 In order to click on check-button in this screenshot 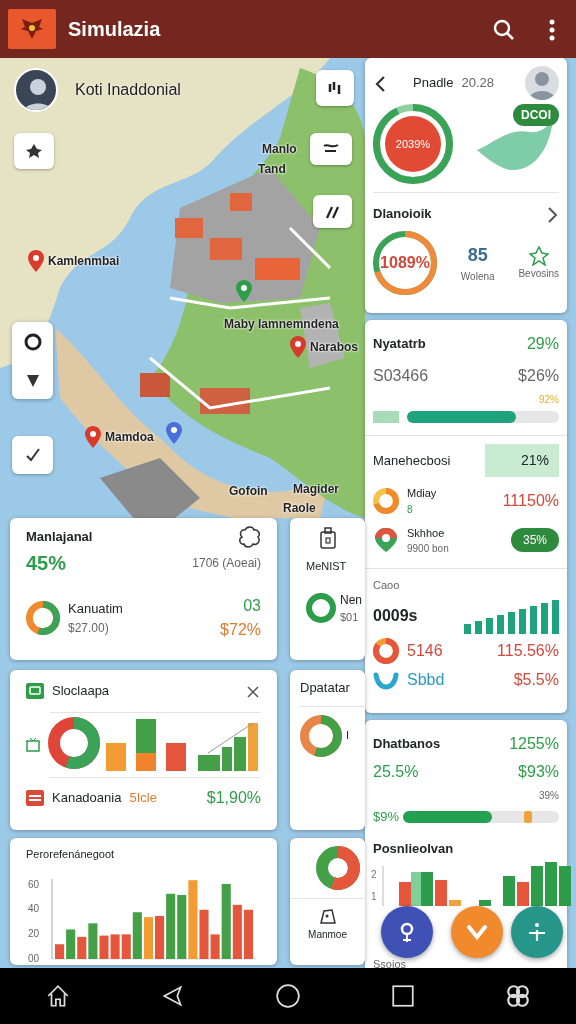, I will do `click(32, 455)`.